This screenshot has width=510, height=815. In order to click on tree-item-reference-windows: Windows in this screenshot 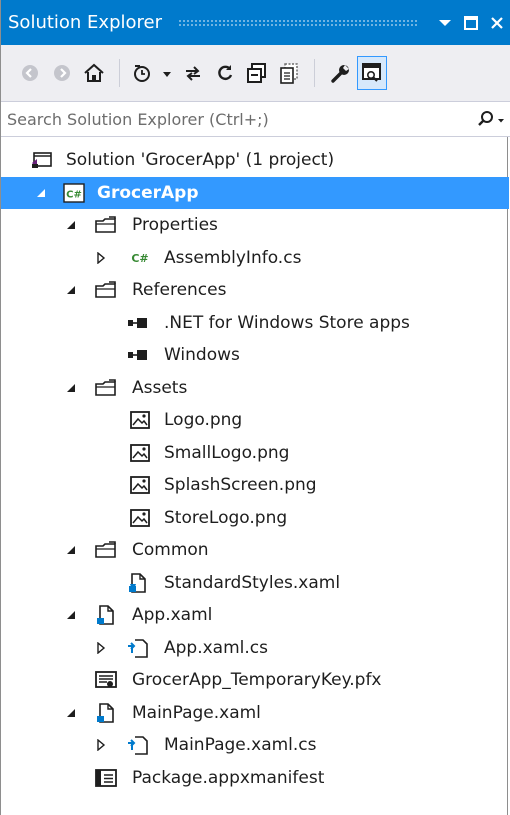, I will do `click(255, 355)`.